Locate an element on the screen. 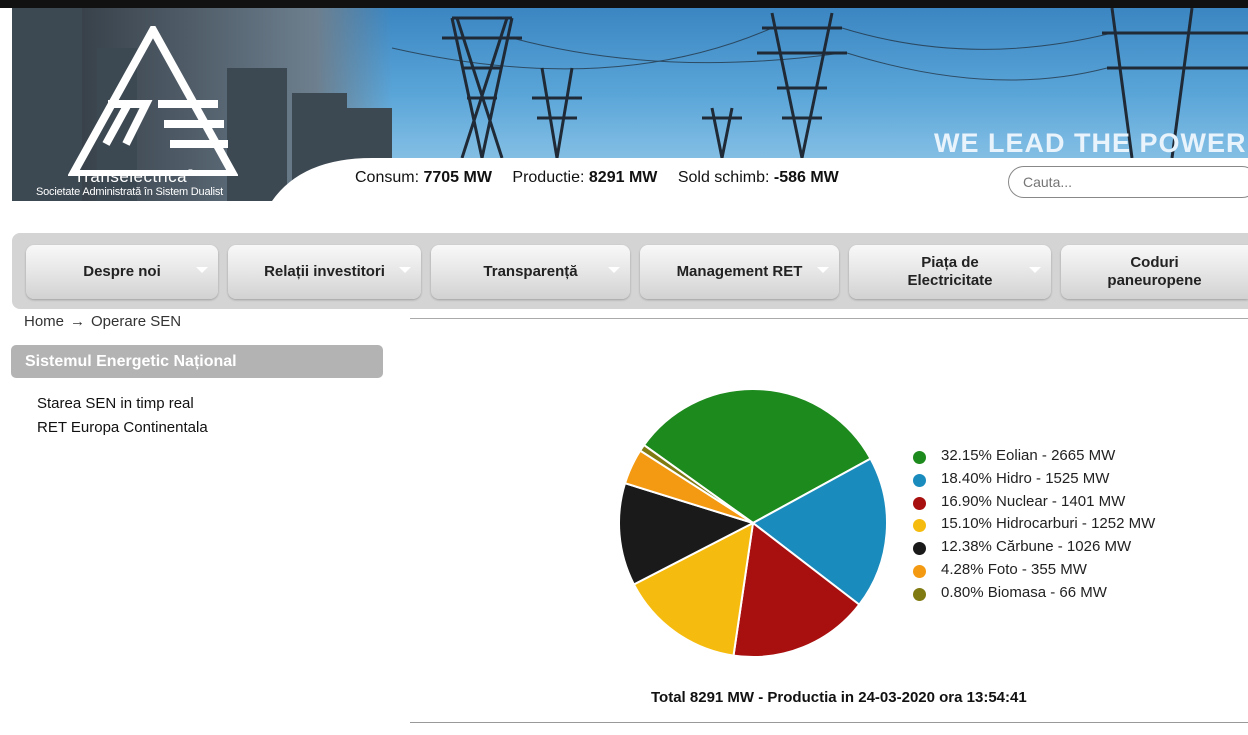 This screenshot has width=1248, height=735. brand-name: Transelectrica® is located at coordinates (134, 176).